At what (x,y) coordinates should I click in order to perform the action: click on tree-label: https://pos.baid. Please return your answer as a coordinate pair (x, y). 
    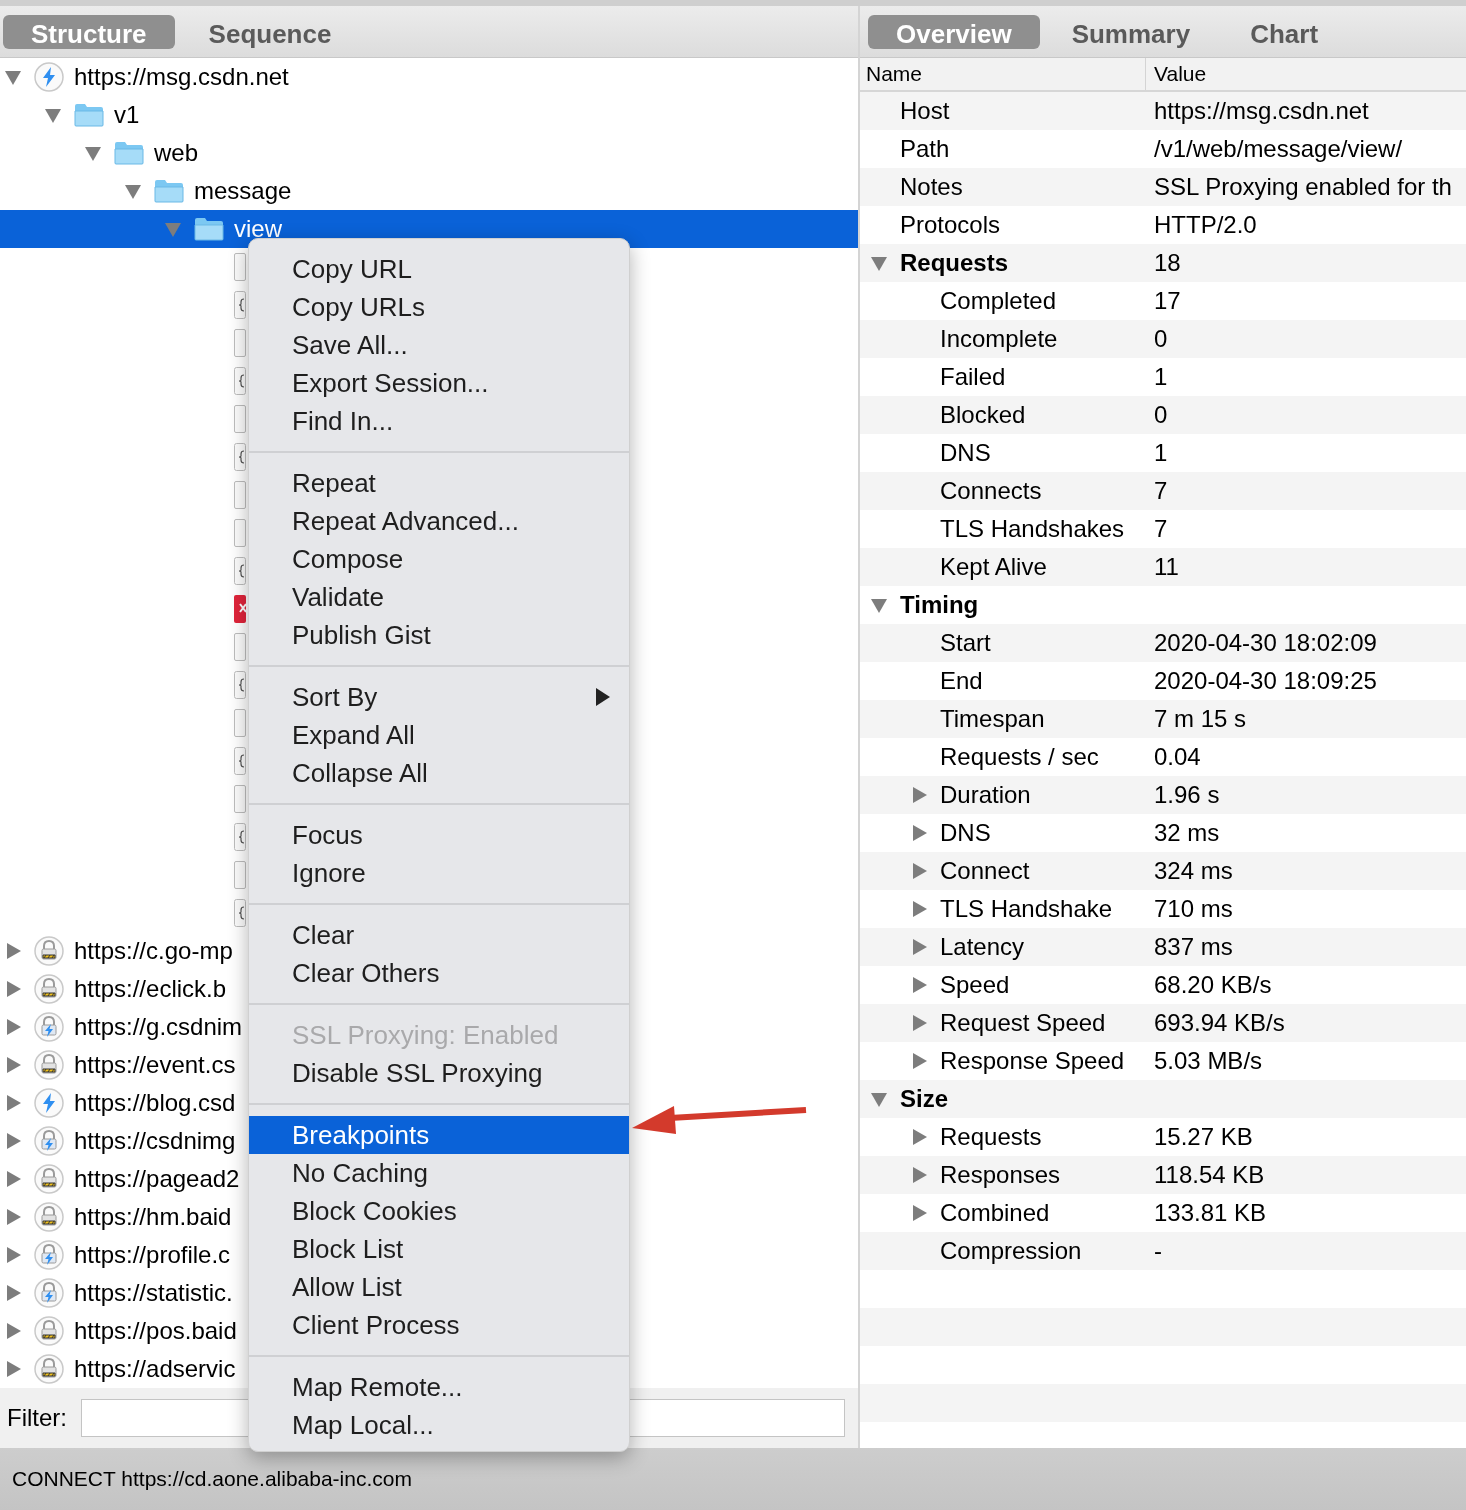
    Looking at the image, I should click on (155, 1331).